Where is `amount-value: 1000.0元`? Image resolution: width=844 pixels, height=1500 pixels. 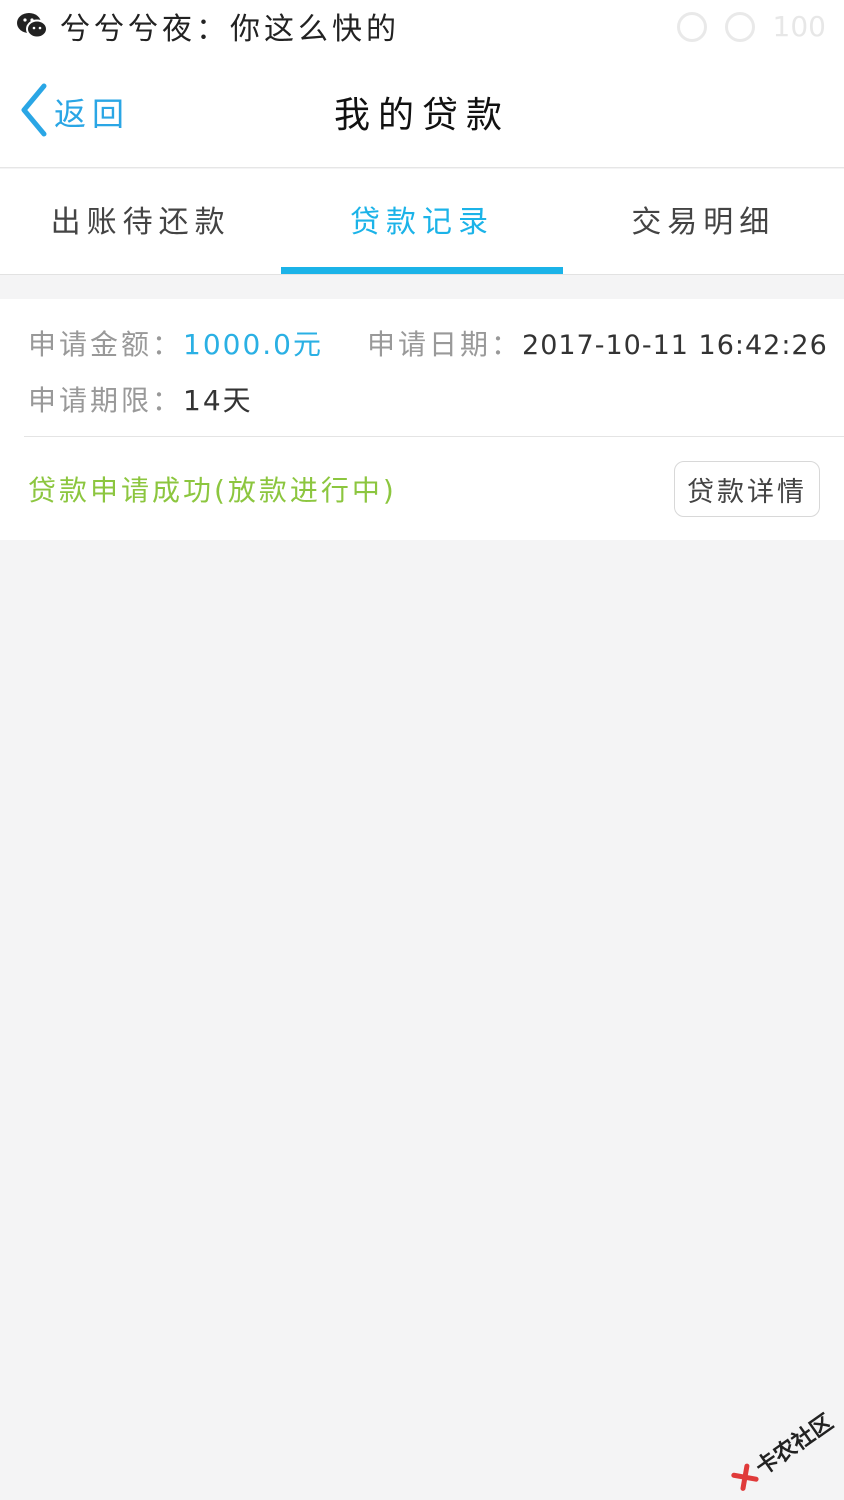
amount-value: 1000.0元 is located at coordinates (253, 344).